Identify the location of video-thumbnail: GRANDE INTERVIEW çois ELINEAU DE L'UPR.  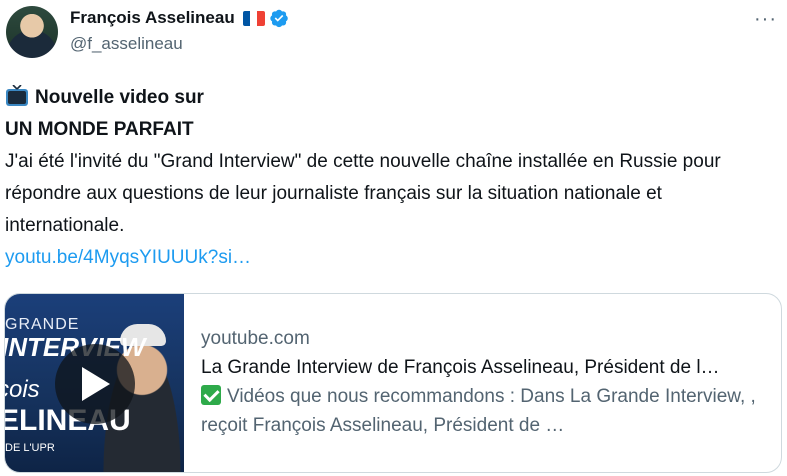
(94, 383).